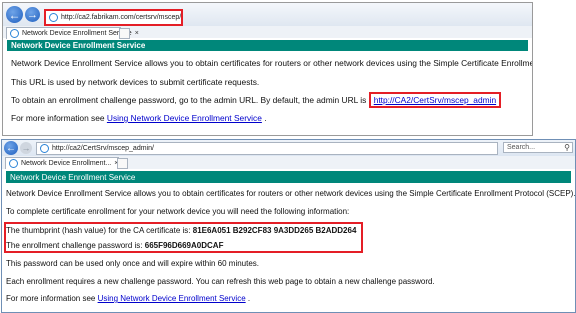  I want to click on address-url: http://ca2/CertSrv/mscep_admin/, so click(103, 148).